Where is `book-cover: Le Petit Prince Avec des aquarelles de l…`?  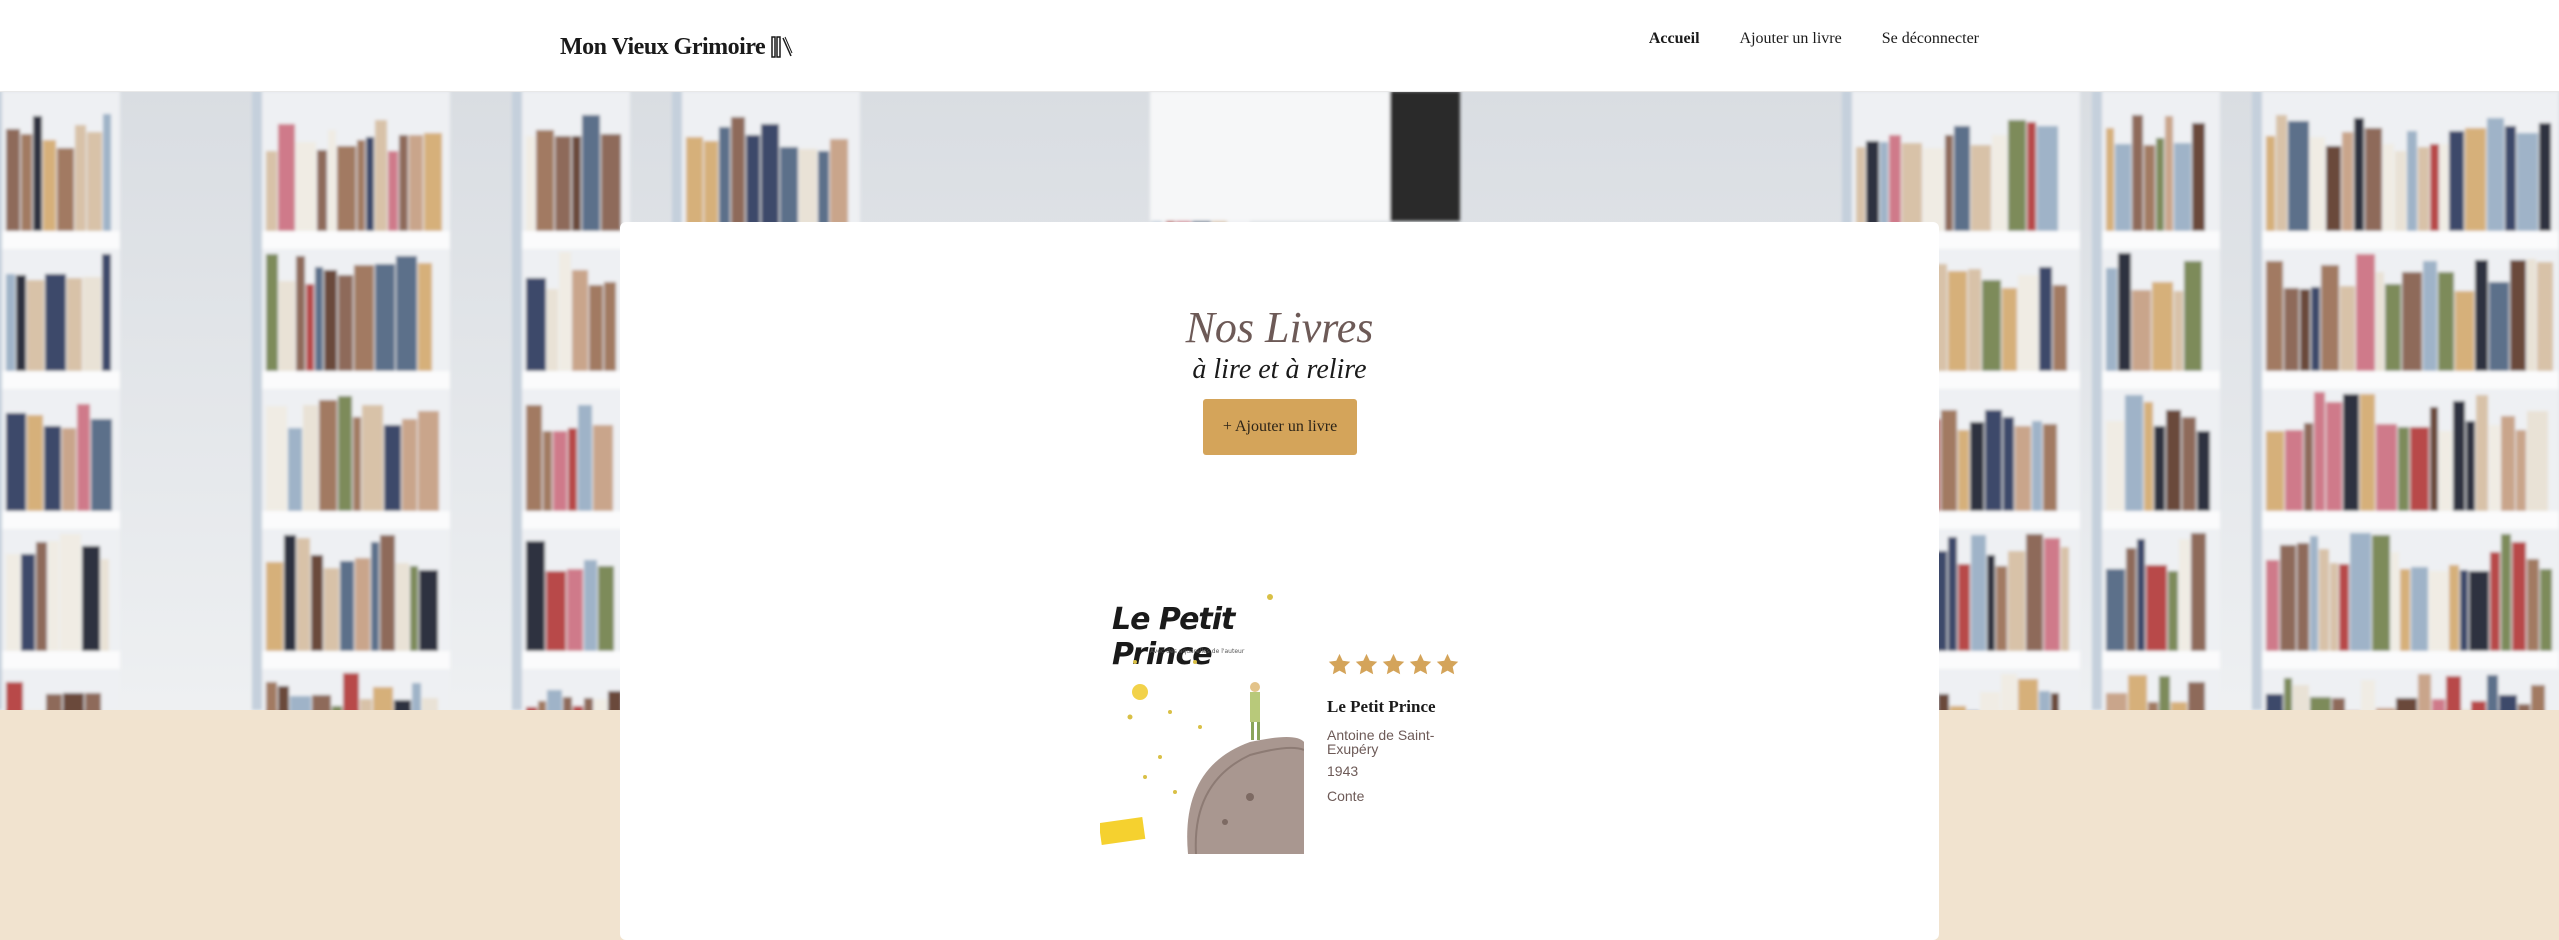 book-cover: Le Petit Prince Avec des aquarelles de l… is located at coordinates (1202, 723).